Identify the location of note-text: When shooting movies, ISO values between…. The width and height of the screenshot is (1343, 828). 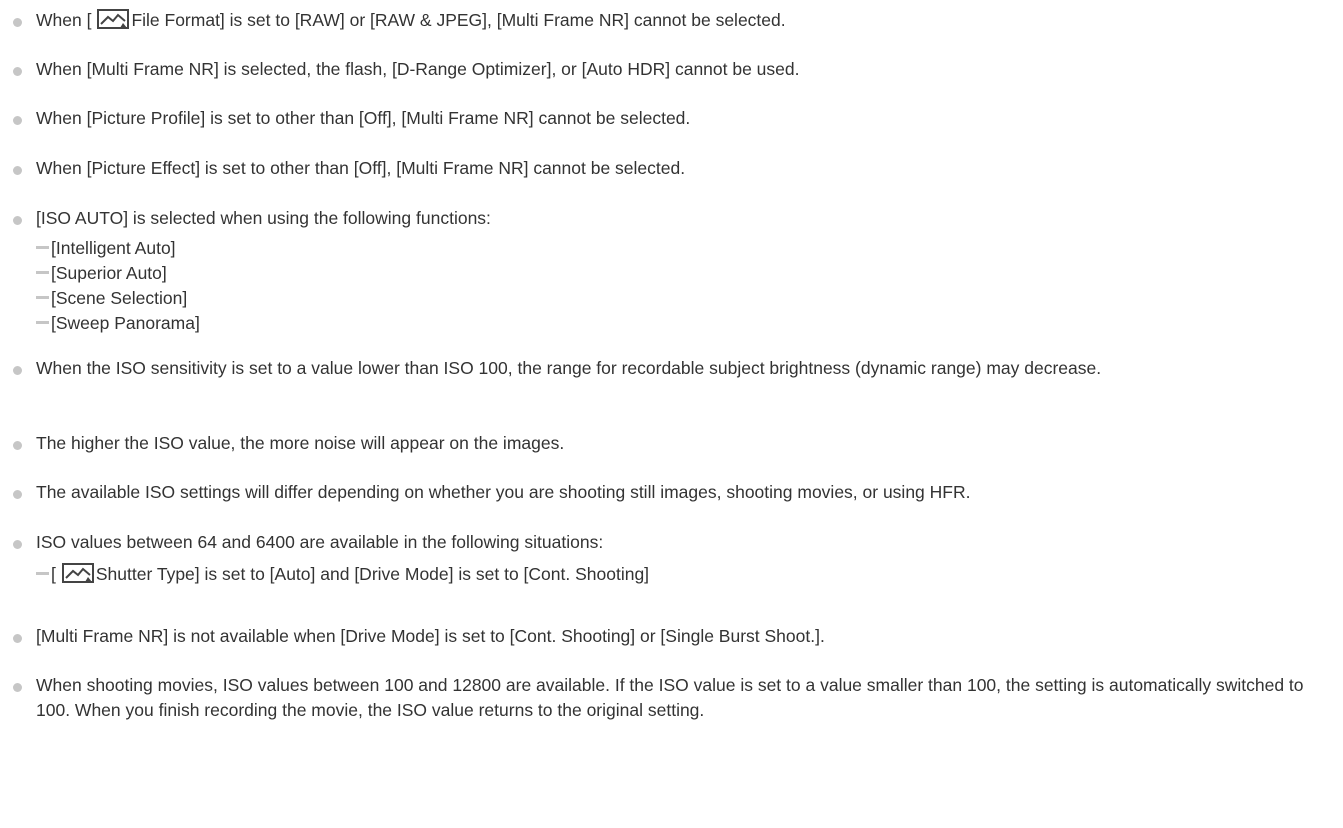
(670, 697).